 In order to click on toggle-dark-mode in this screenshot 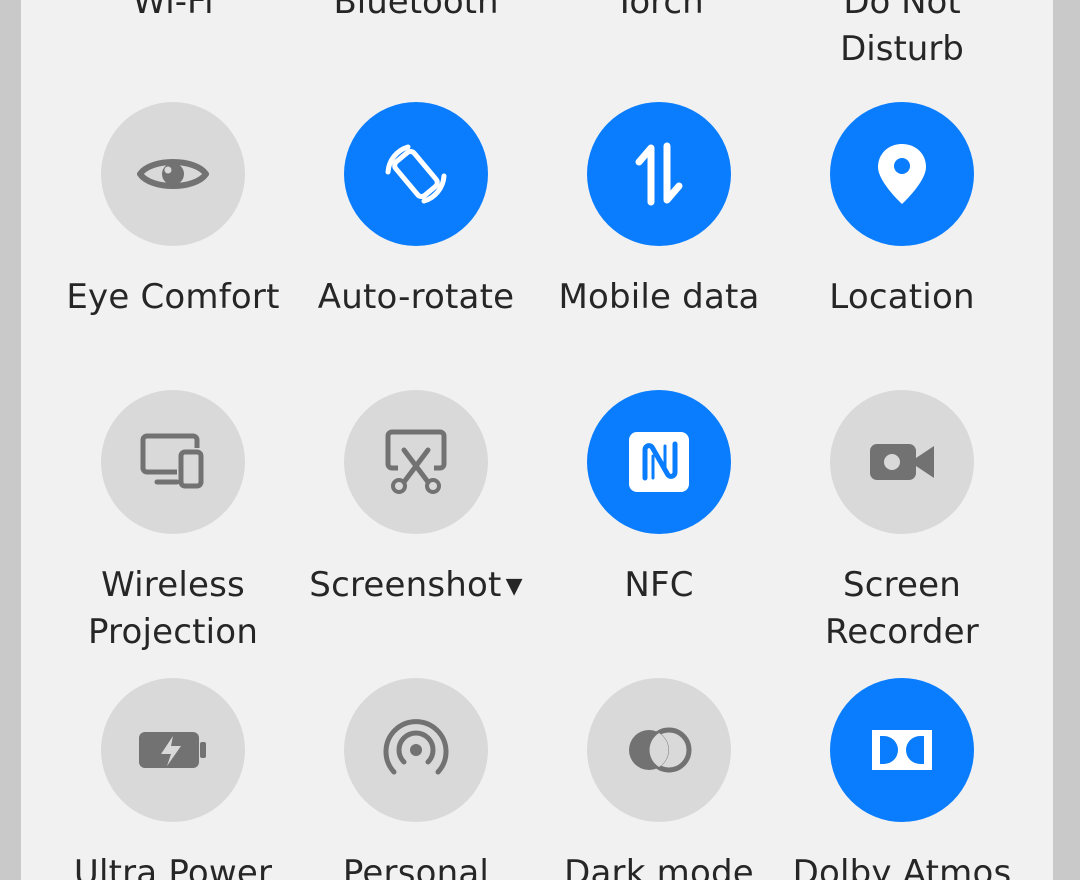, I will do `click(659, 750)`.